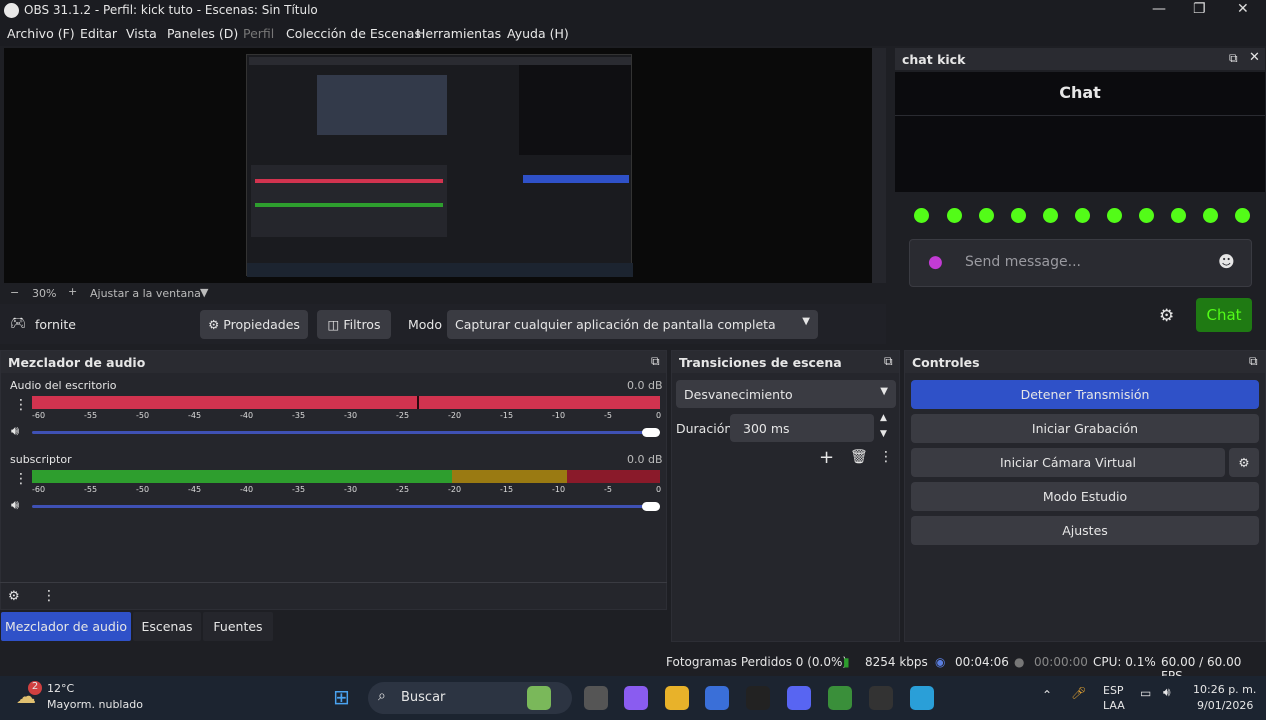  Describe the element at coordinates (141, 33) in the screenshot. I see `menu-vista: Vista` at that location.